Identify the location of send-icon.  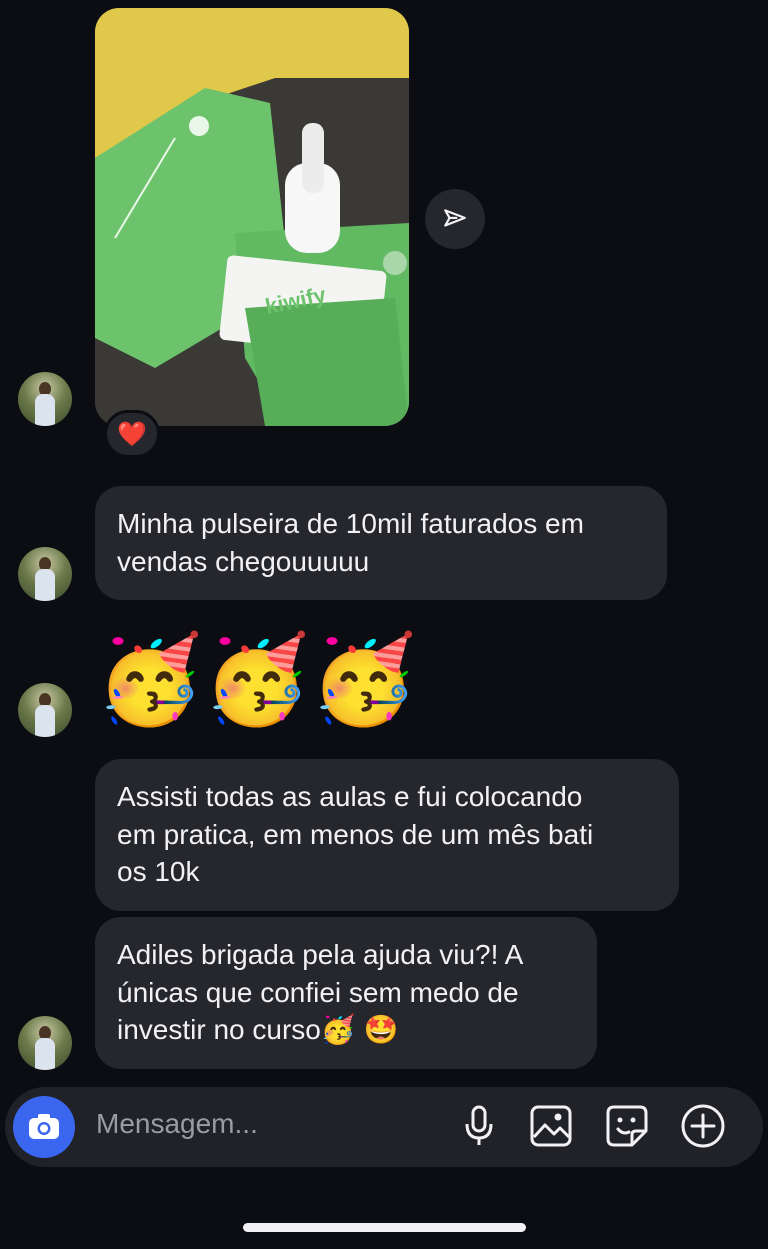
(455, 218).